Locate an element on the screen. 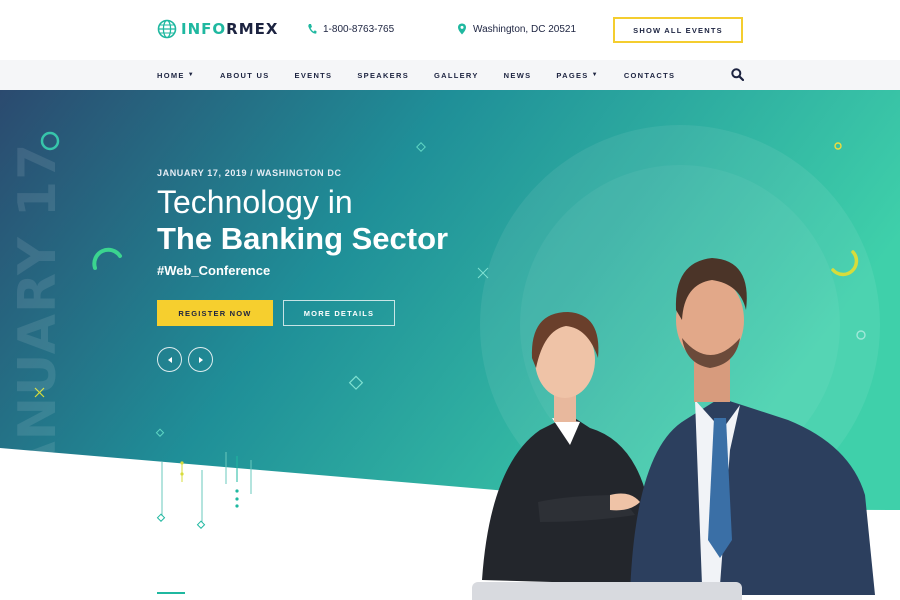 The height and width of the screenshot is (600, 900). header-location: Washington, DC 20521 is located at coordinates (516, 29).